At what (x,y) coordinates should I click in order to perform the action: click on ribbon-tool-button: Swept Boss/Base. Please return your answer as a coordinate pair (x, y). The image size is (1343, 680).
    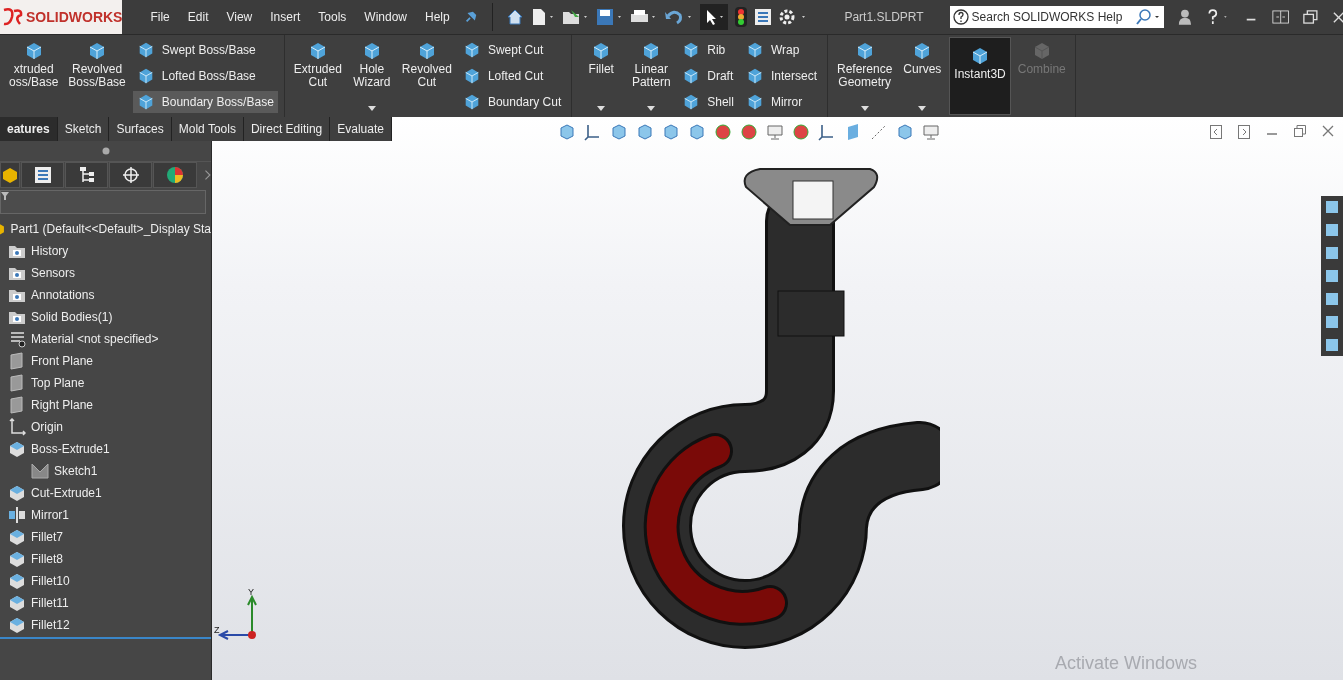
    Looking at the image, I should click on (205, 50).